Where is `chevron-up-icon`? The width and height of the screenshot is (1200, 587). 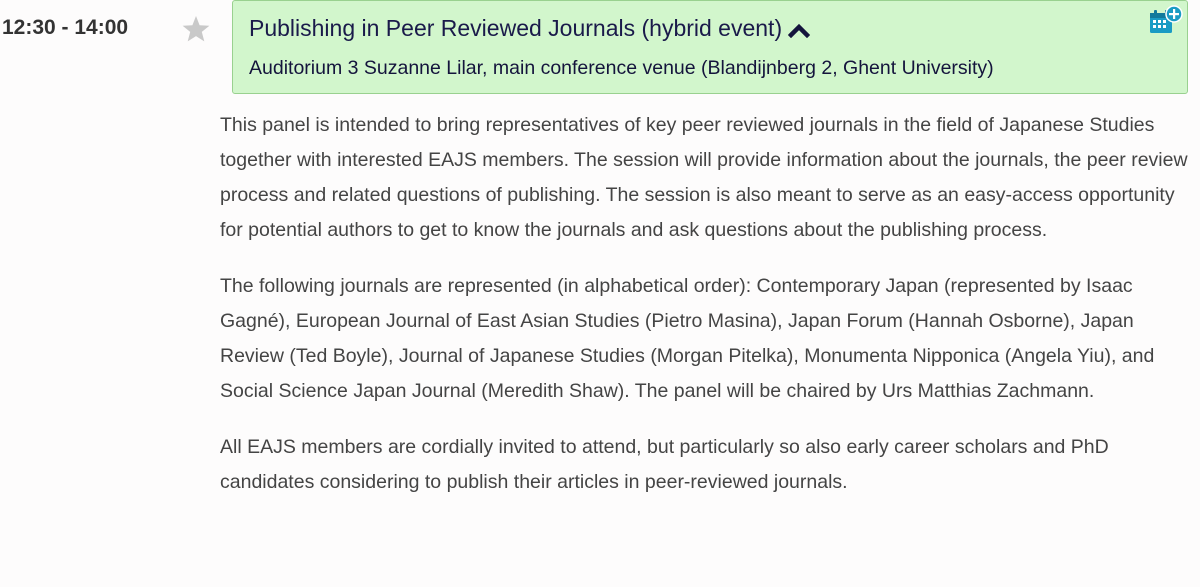 chevron-up-icon is located at coordinates (799, 30).